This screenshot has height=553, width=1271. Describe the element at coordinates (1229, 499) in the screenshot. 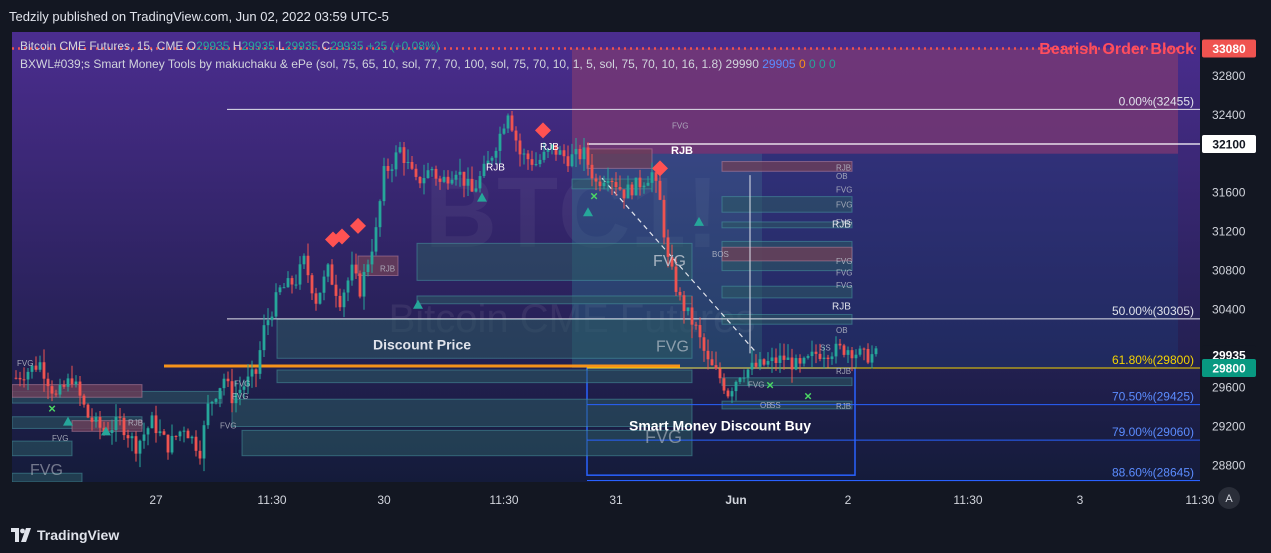

I see `auto-scale-label: A` at that location.